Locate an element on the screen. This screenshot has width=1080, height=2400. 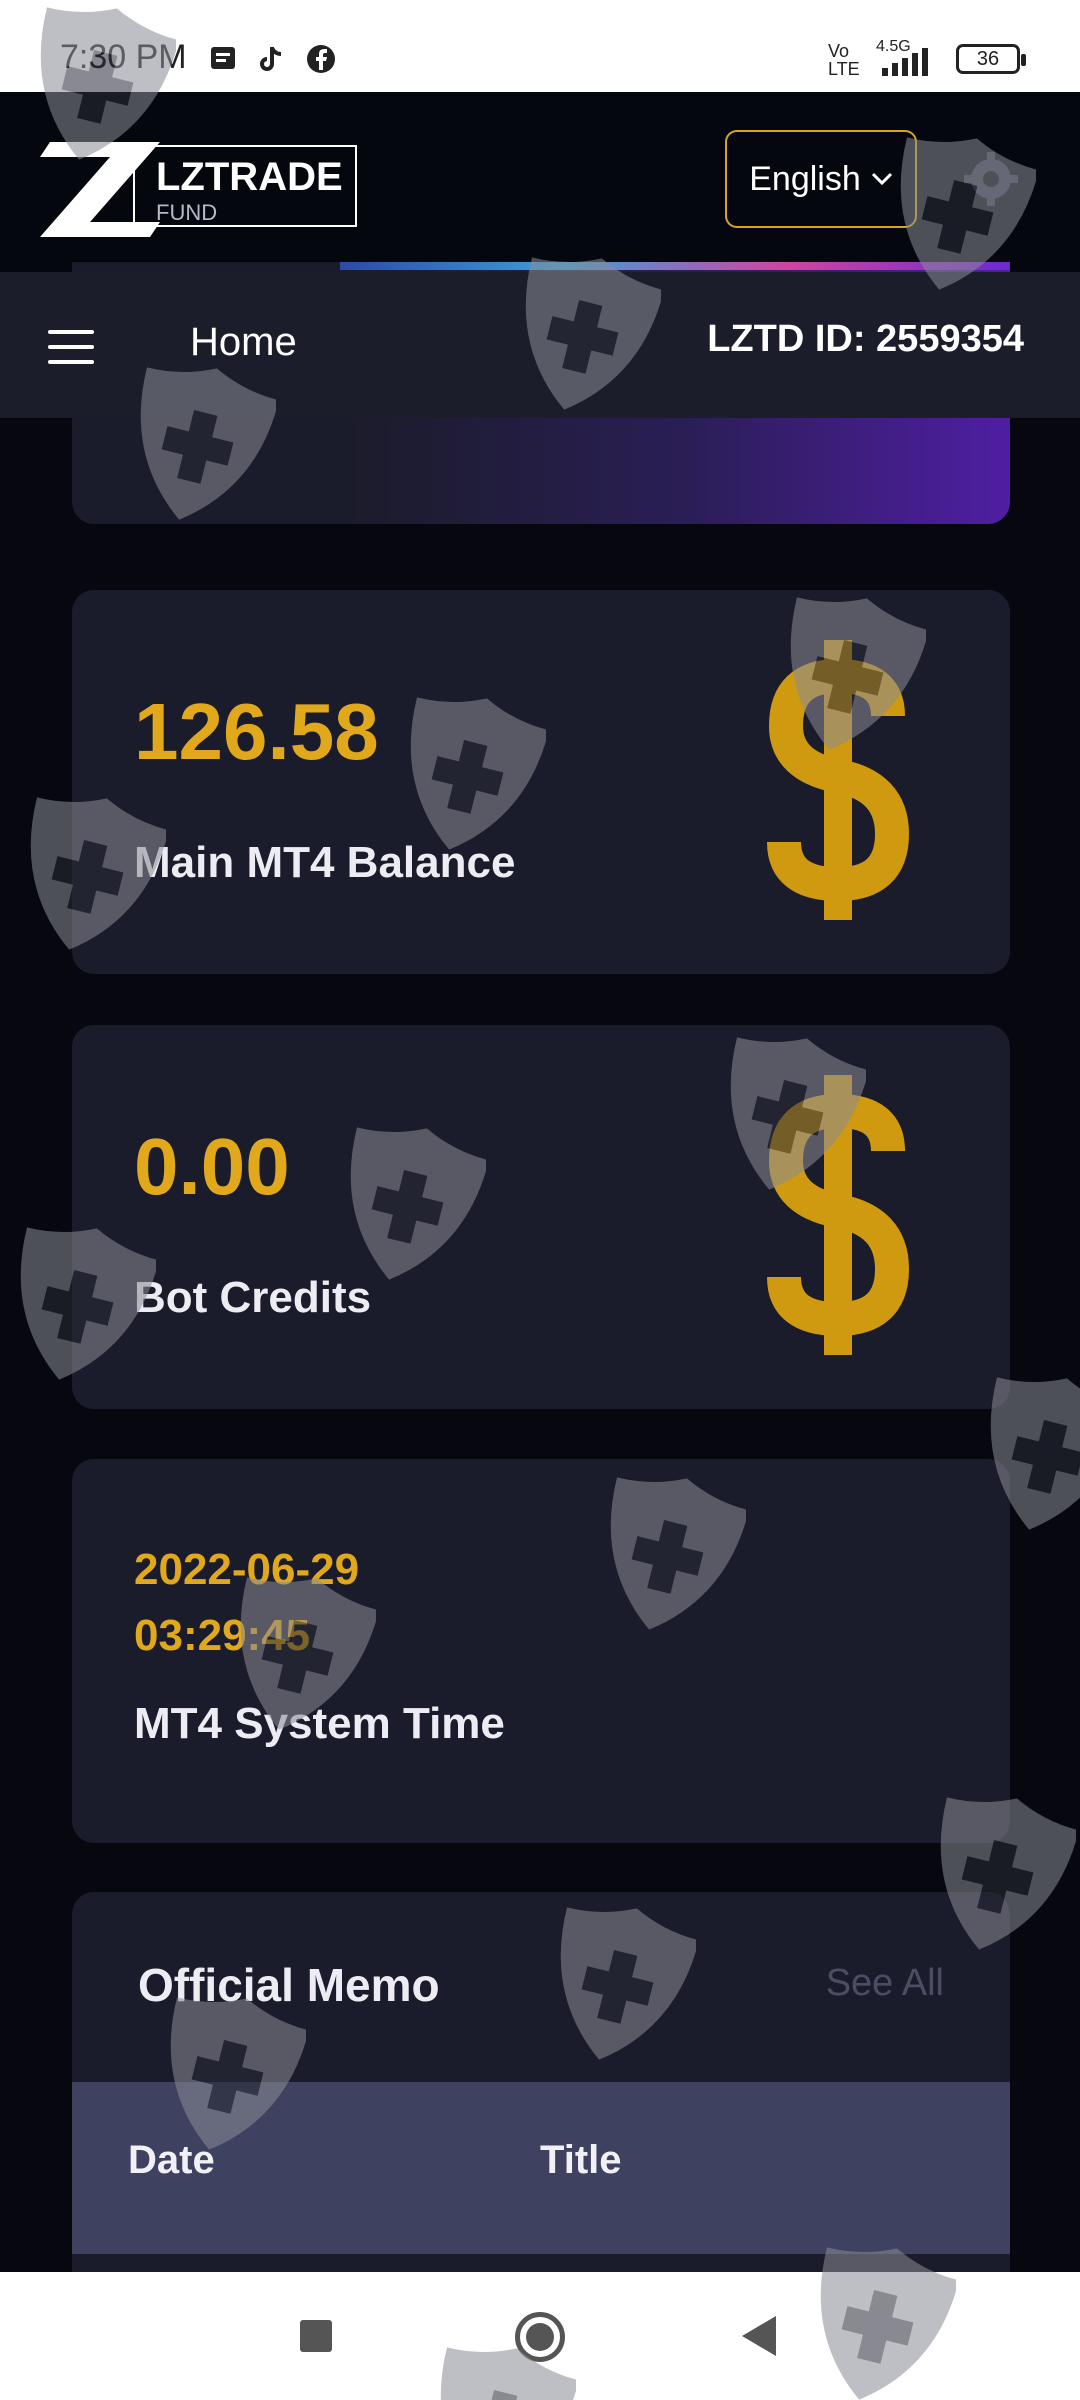
system-nav-bar is located at coordinates (540, 2336).